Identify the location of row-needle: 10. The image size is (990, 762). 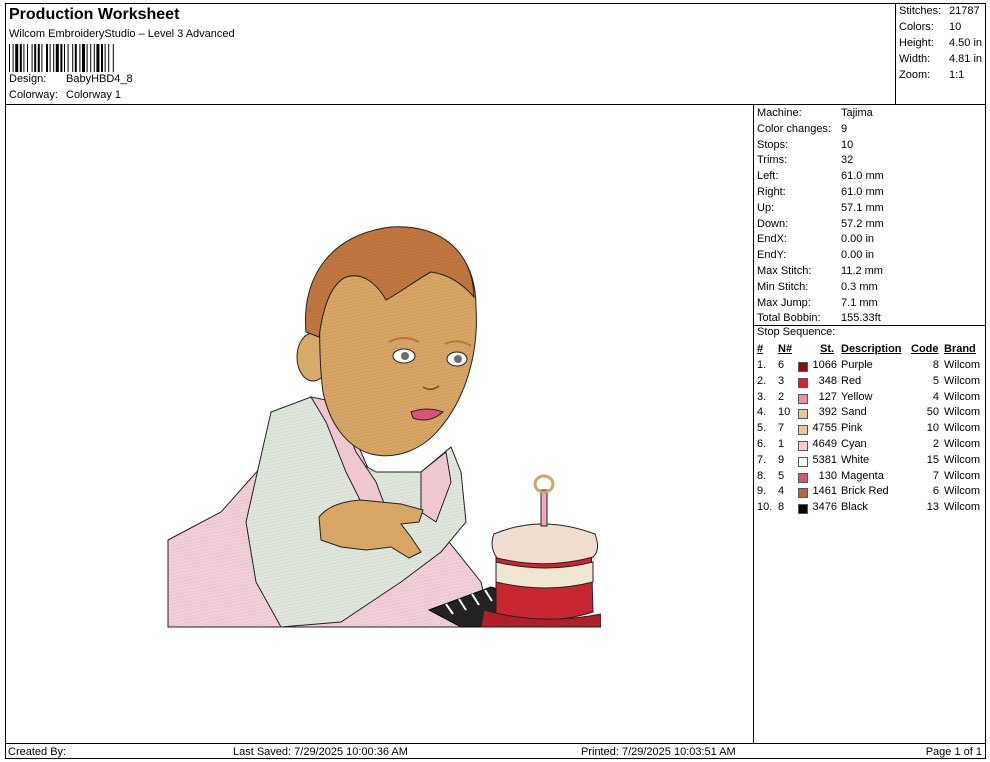
(784, 412).